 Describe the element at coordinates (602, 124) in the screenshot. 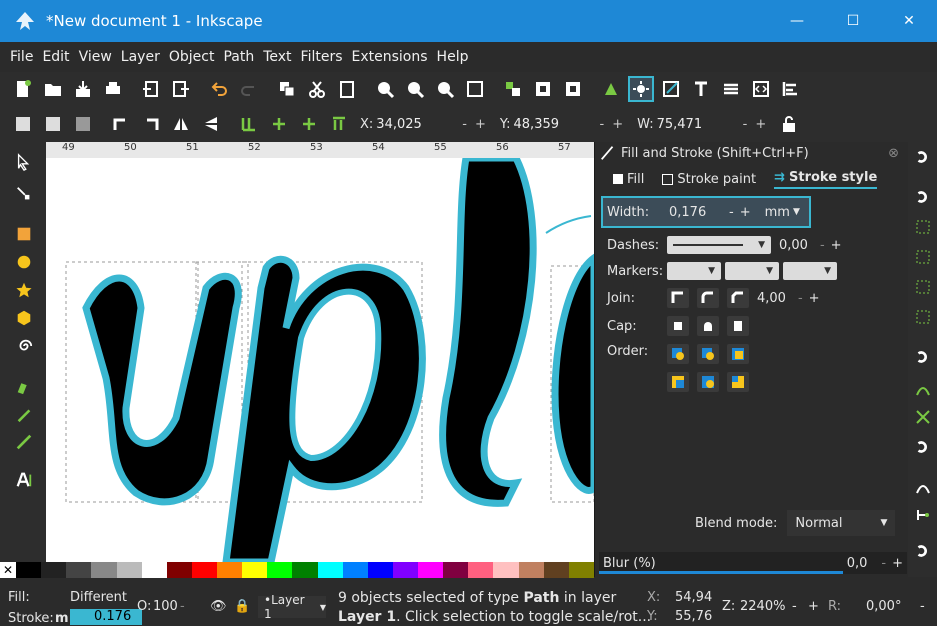

I see `y-decrement: -` at that location.